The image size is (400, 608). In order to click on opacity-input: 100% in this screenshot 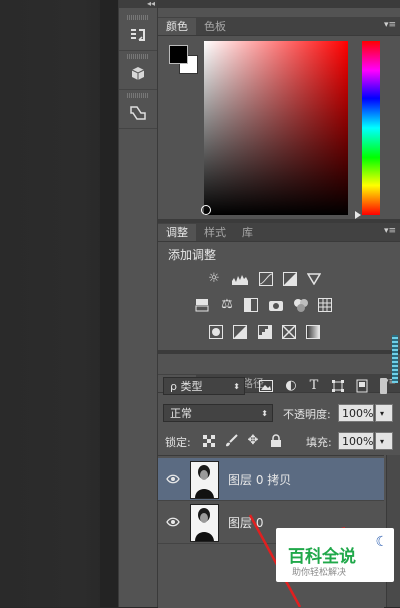, I will do `click(356, 413)`.